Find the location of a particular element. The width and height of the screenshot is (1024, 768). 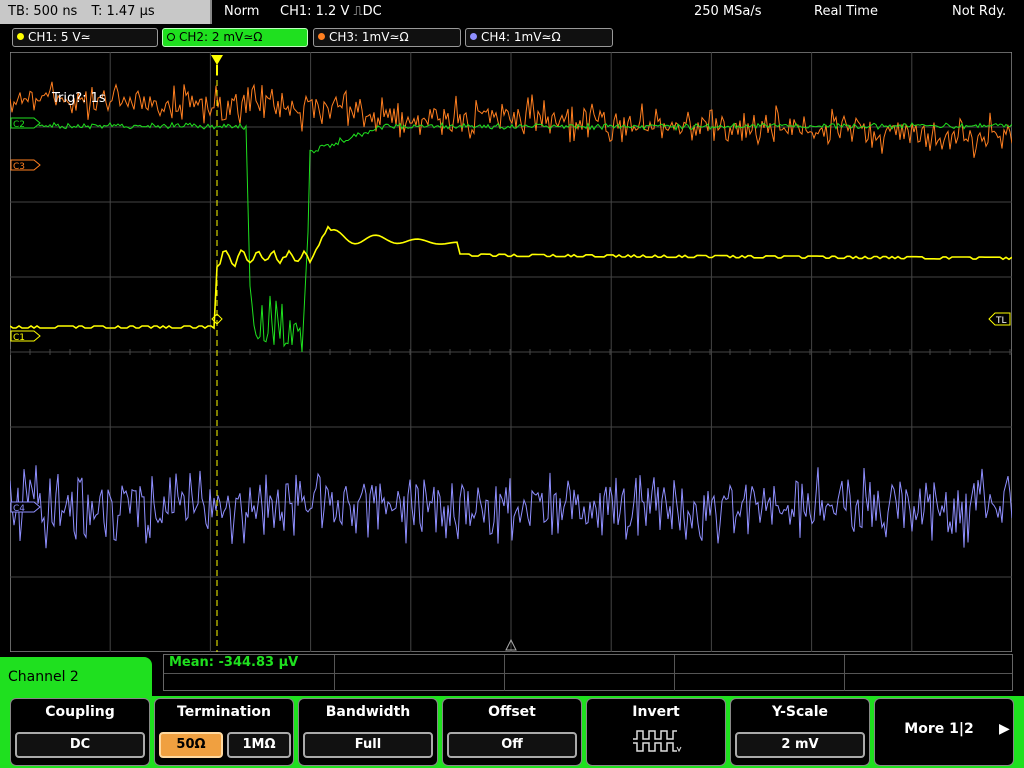

menu-title-tab: Channel 2 is located at coordinates (76, 677).